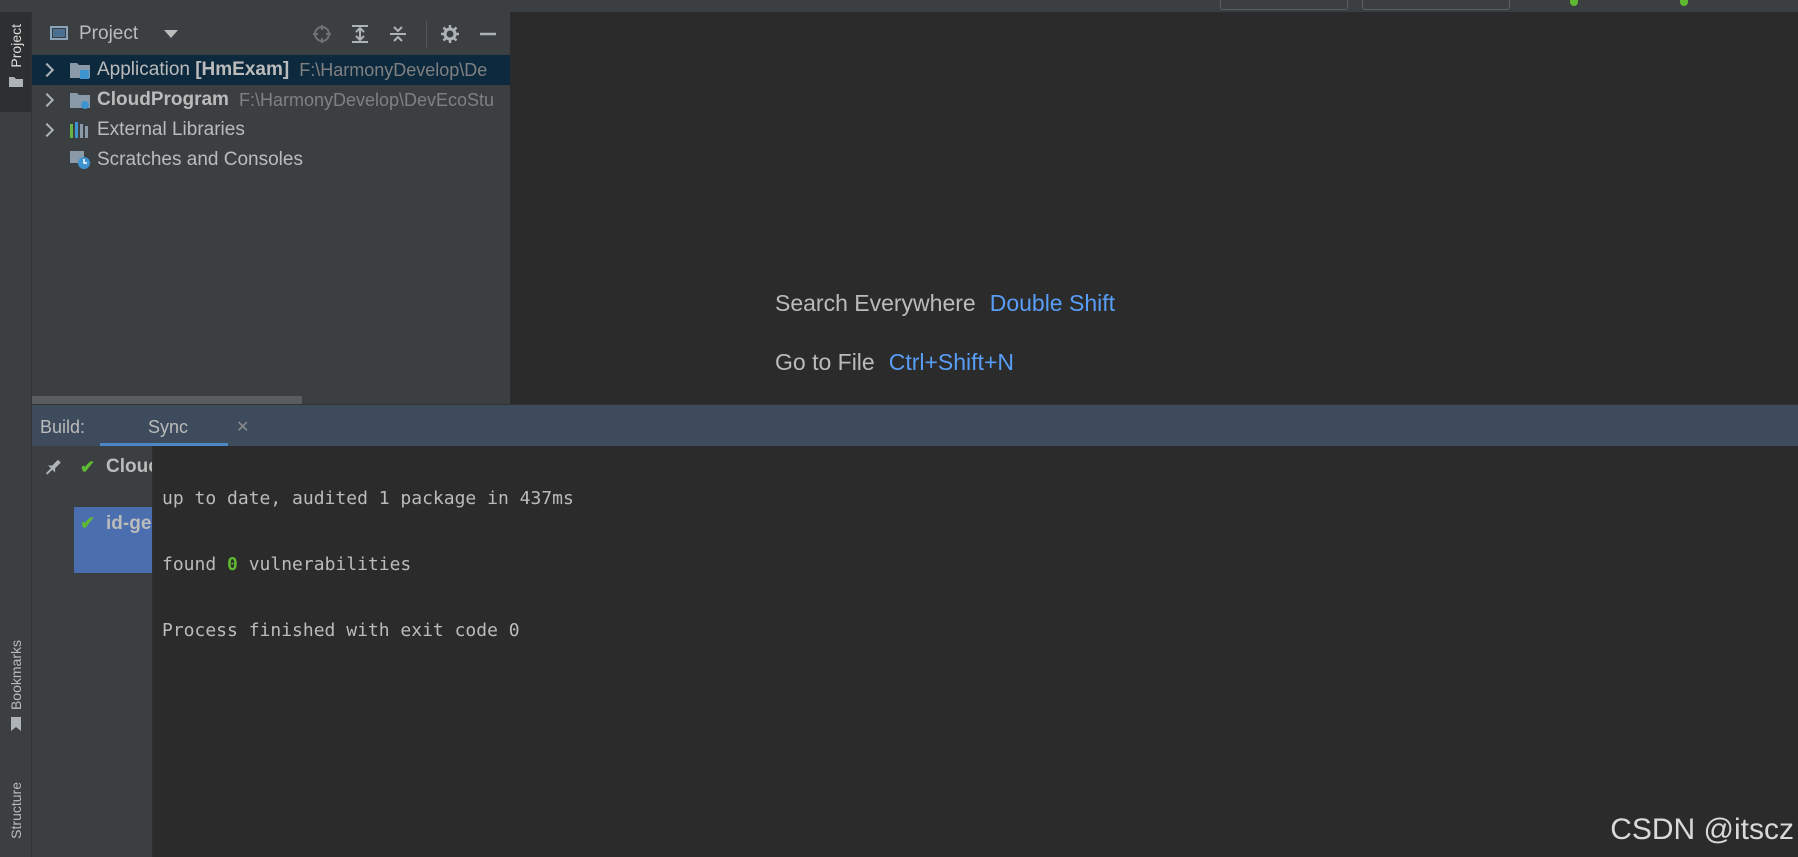 The height and width of the screenshot is (857, 1798). I want to click on project-tool-tab-label: Project, so click(15, 46).